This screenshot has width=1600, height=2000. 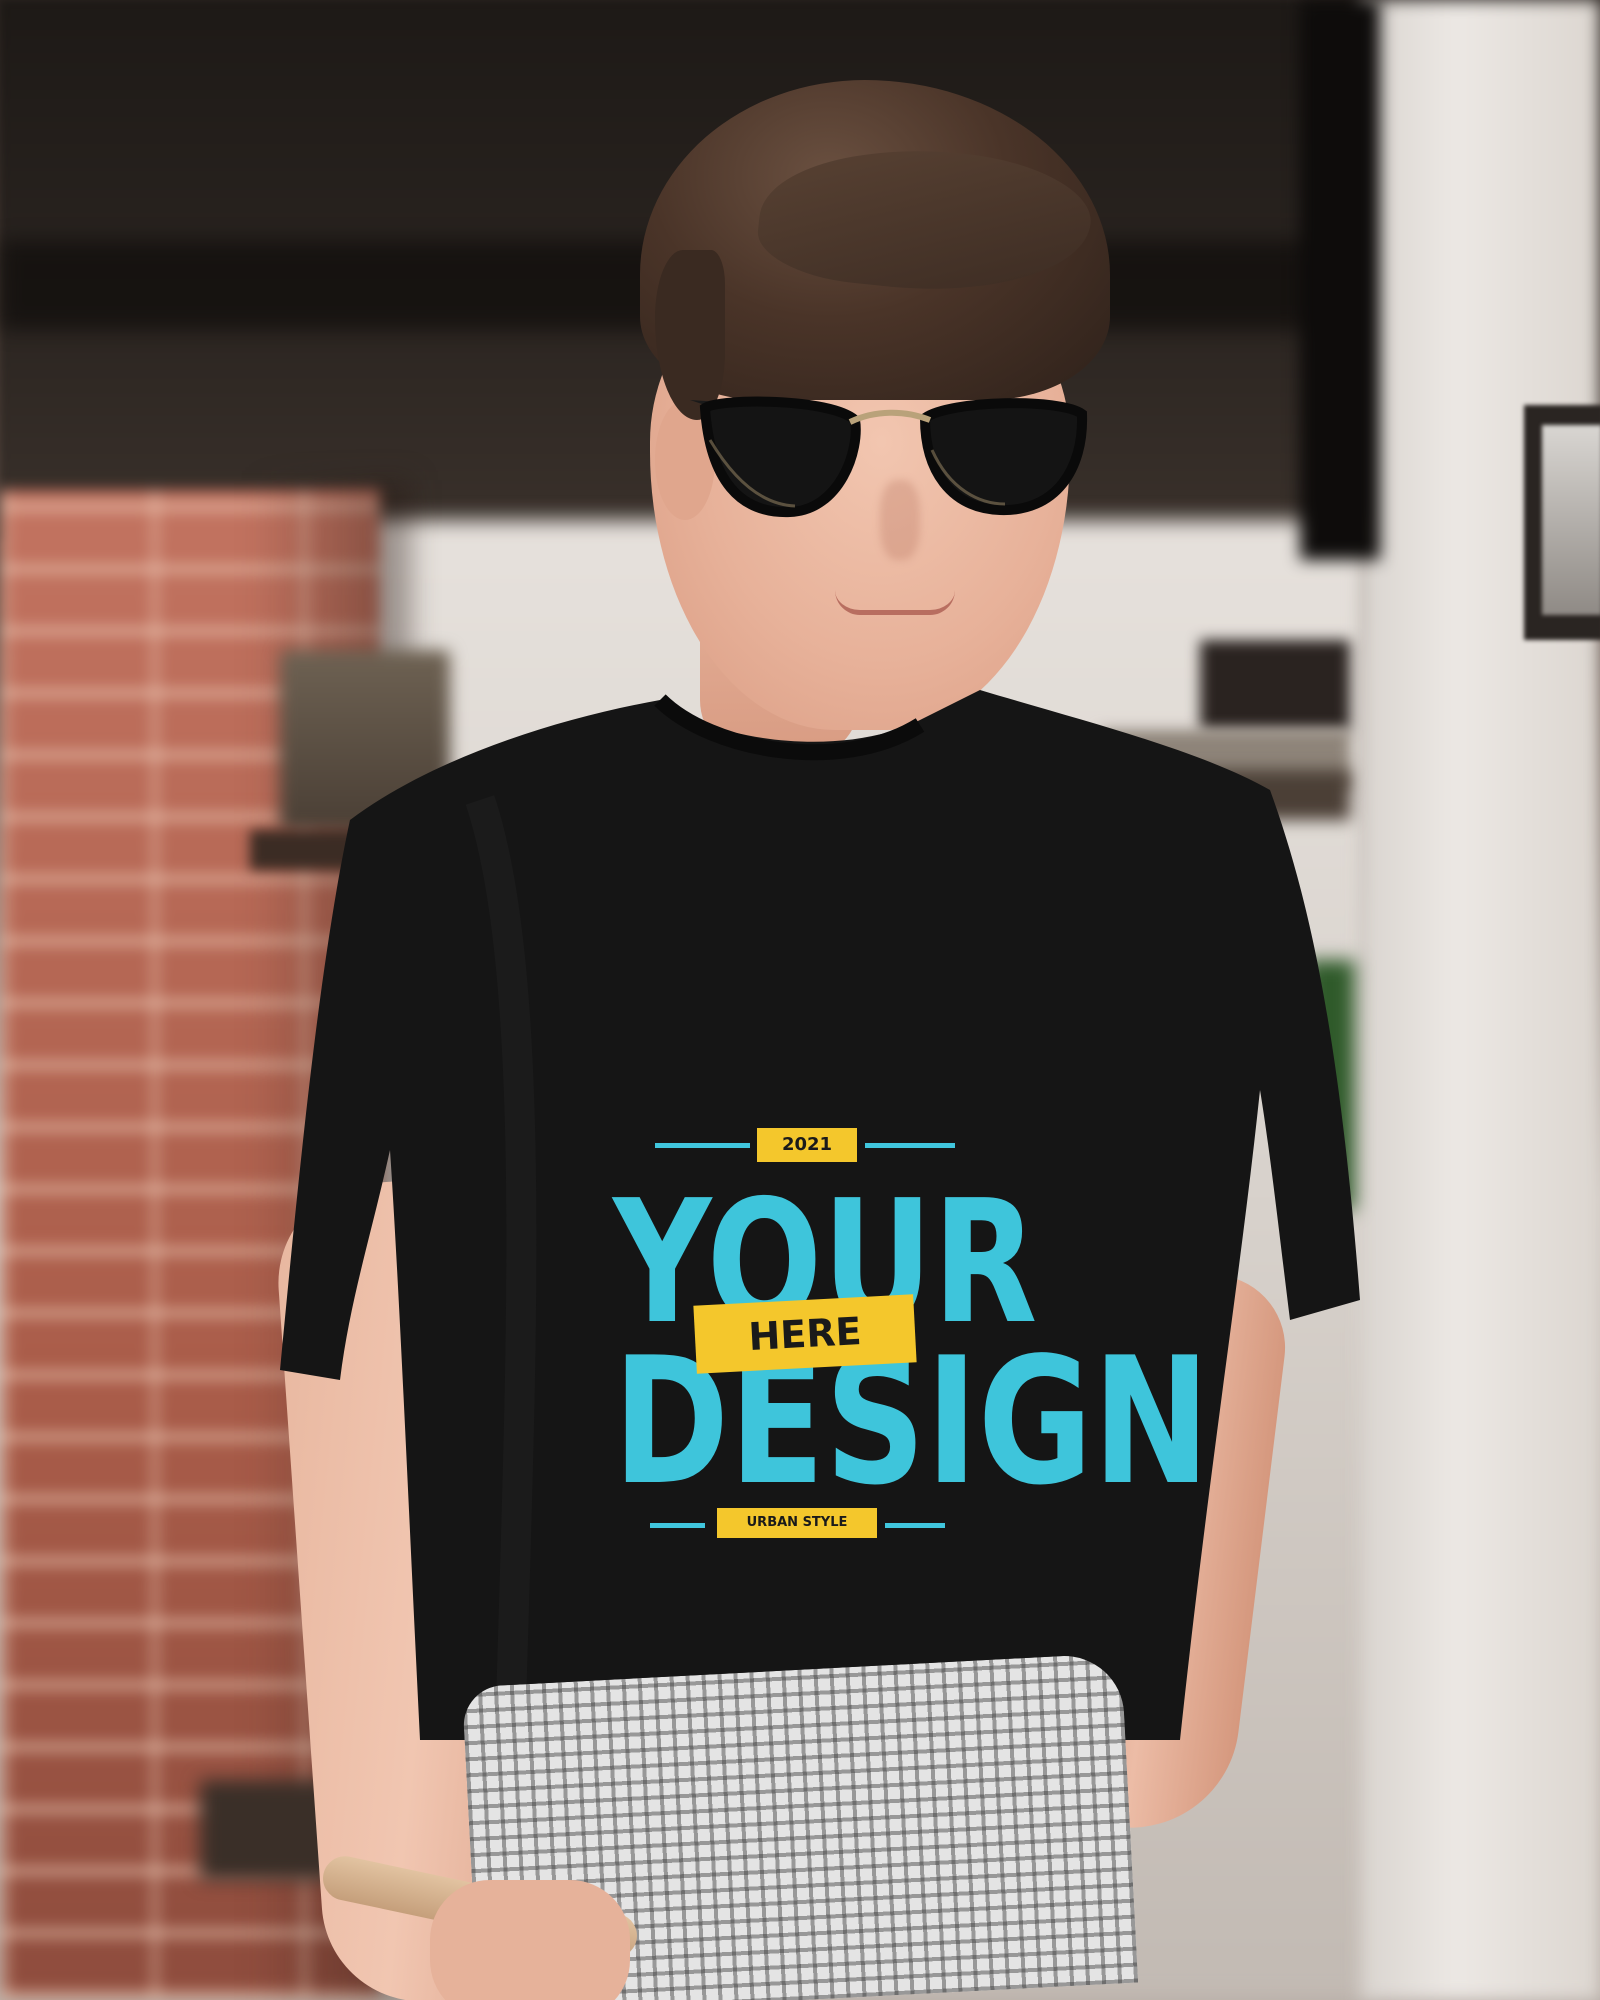 I want to click on year-label: 2021, so click(x=807, y=1145).